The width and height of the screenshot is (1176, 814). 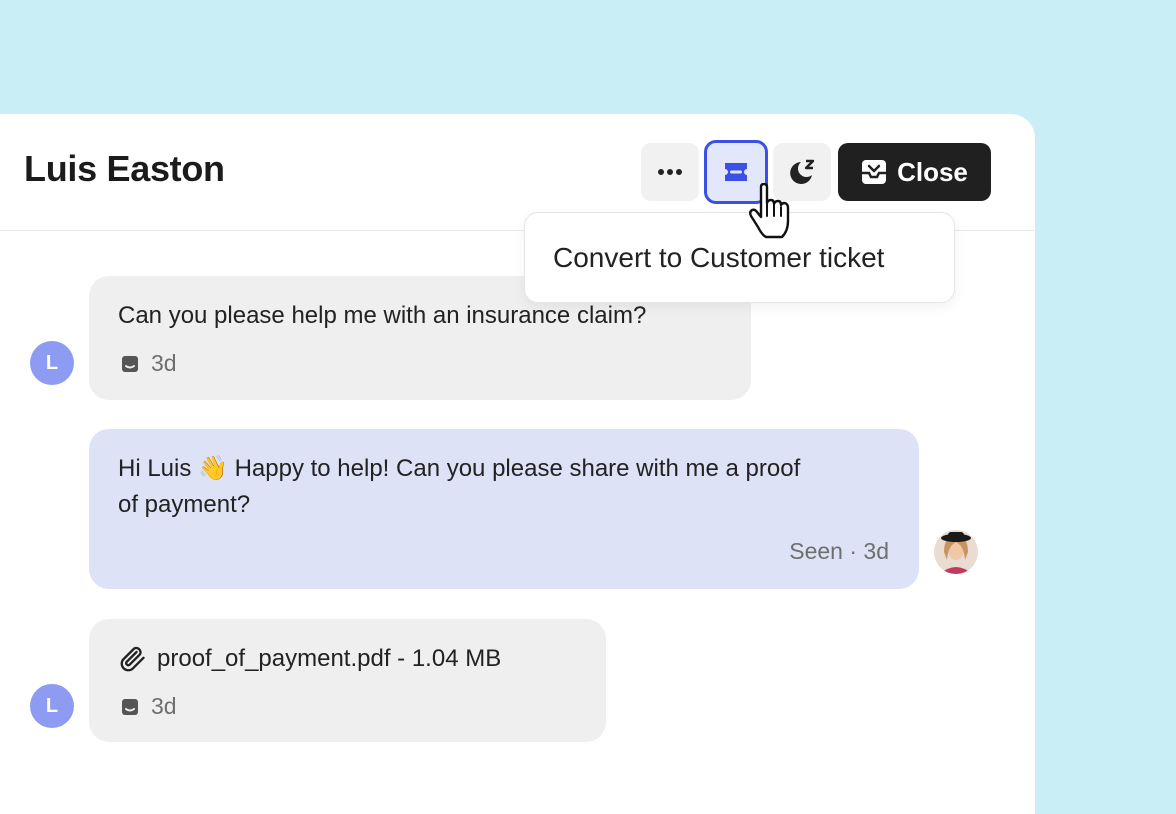 What do you see at coordinates (874, 172) in the screenshot?
I see `close-inbox-icon` at bounding box center [874, 172].